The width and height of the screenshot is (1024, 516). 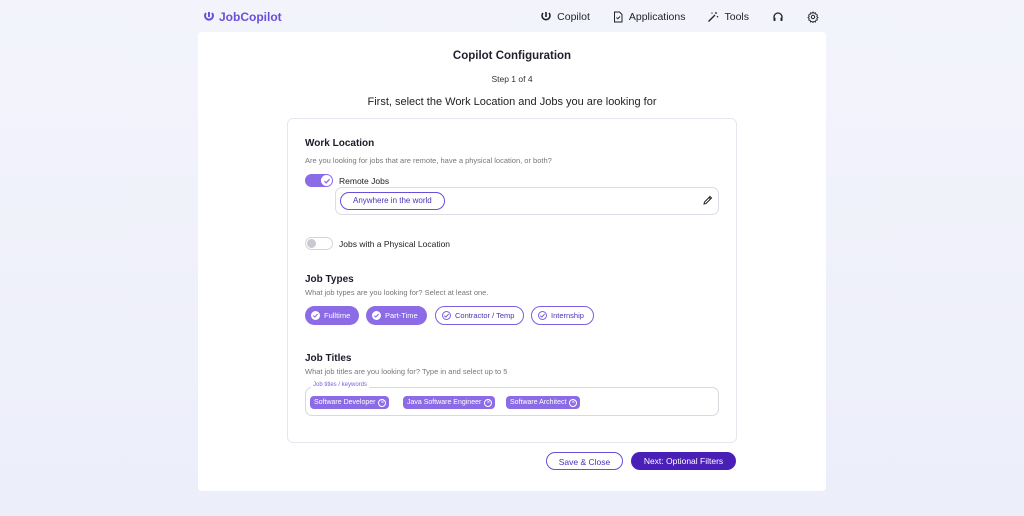 What do you see at coordinates (512, 18) in the screenshot?
I see `top-navigation: JobCopilot Copilot Applications Tools` at bounding box center [512, 18].